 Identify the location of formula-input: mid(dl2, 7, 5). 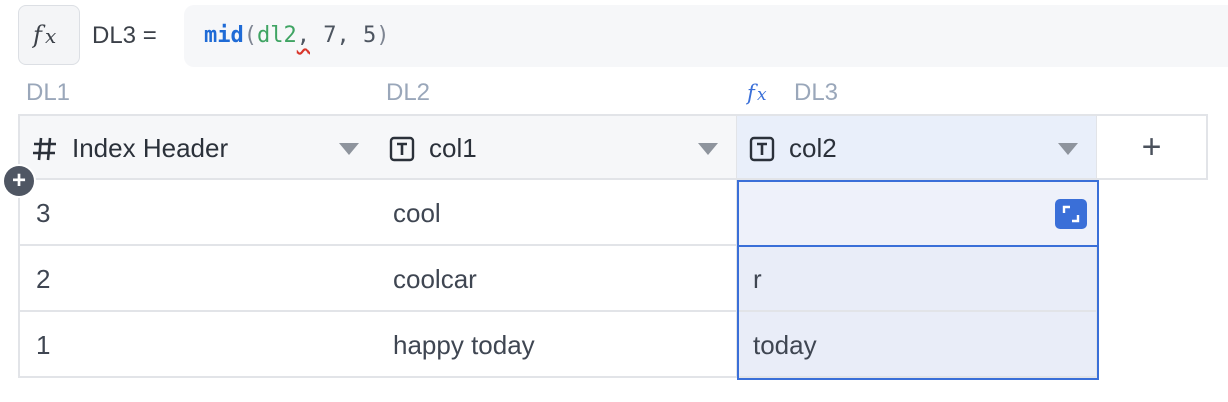
(706, 36).